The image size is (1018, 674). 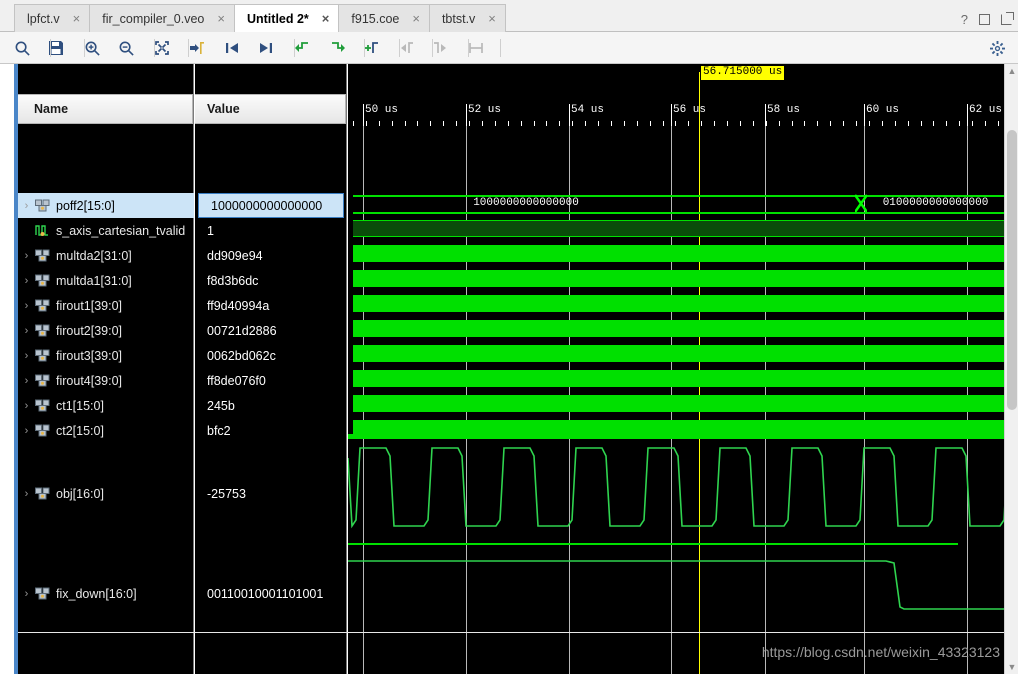 I want to click on signal-row-s-axis-cartesian-tvalid: s_axis_cartesian_tvalid, so click(x=106, y=230).